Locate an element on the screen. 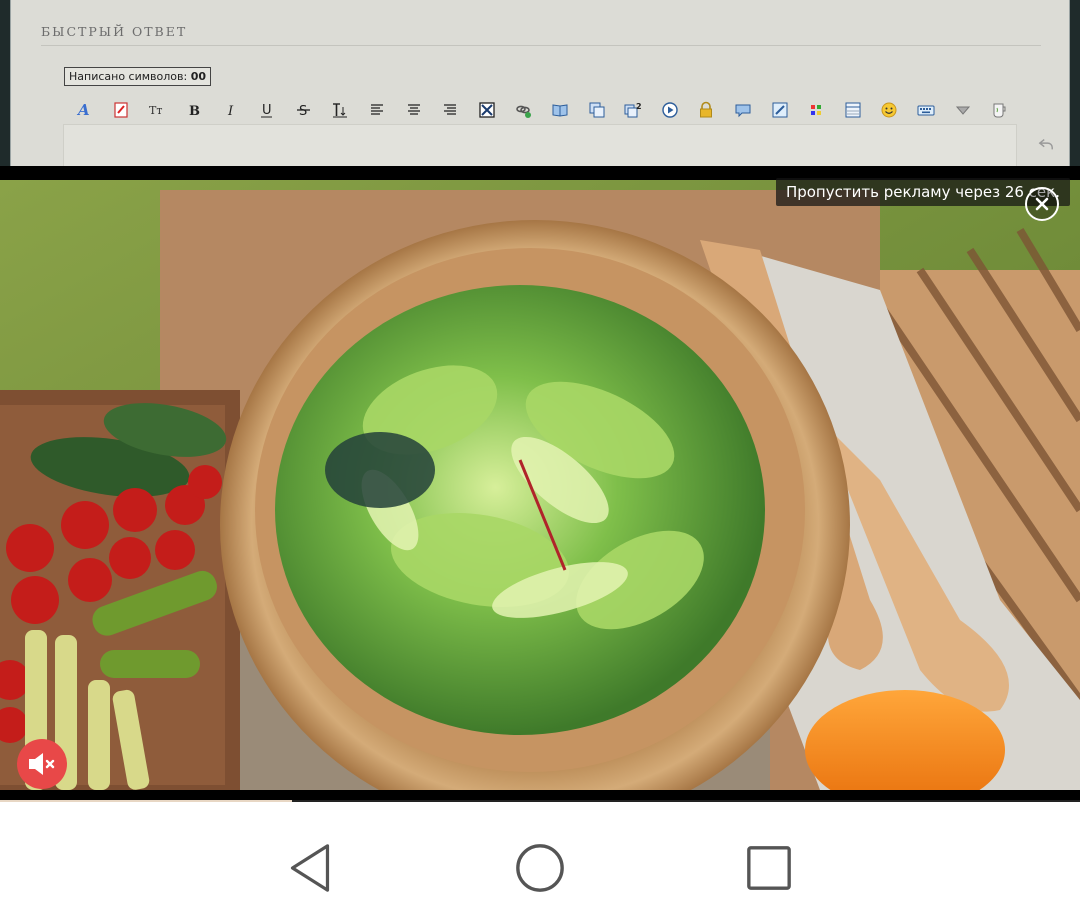 This screenshot has width=1080, height=924. link-icon is located at coordinates (523, 110).